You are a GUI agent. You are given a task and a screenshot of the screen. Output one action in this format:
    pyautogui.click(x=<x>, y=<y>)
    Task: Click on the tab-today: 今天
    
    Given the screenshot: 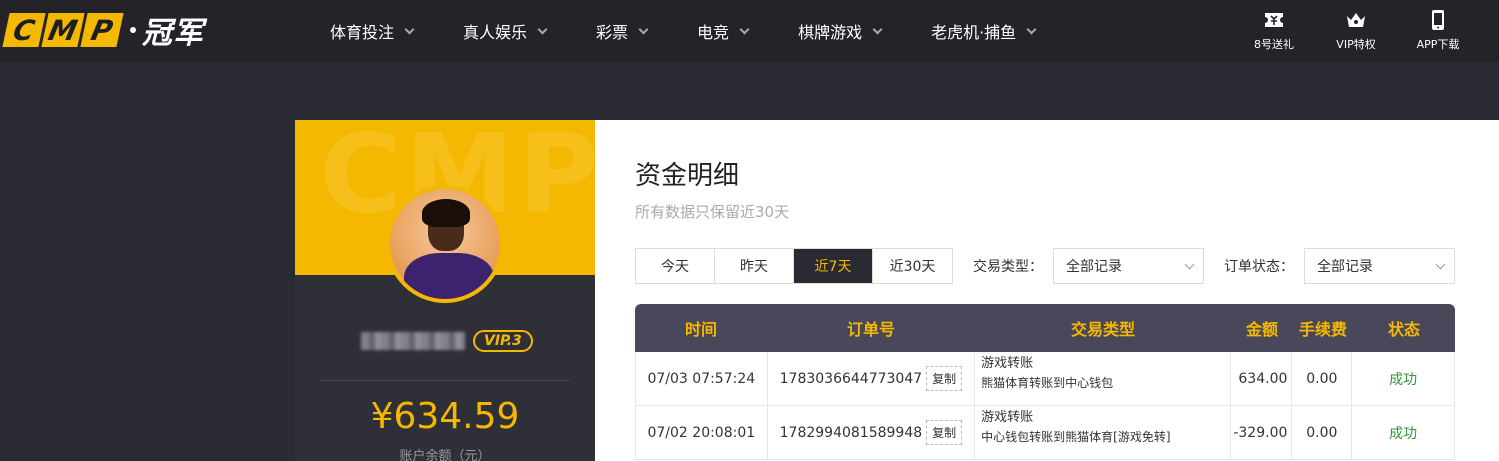 What is the action you would take?
    pyautogui.click(x=675, y=266)
    